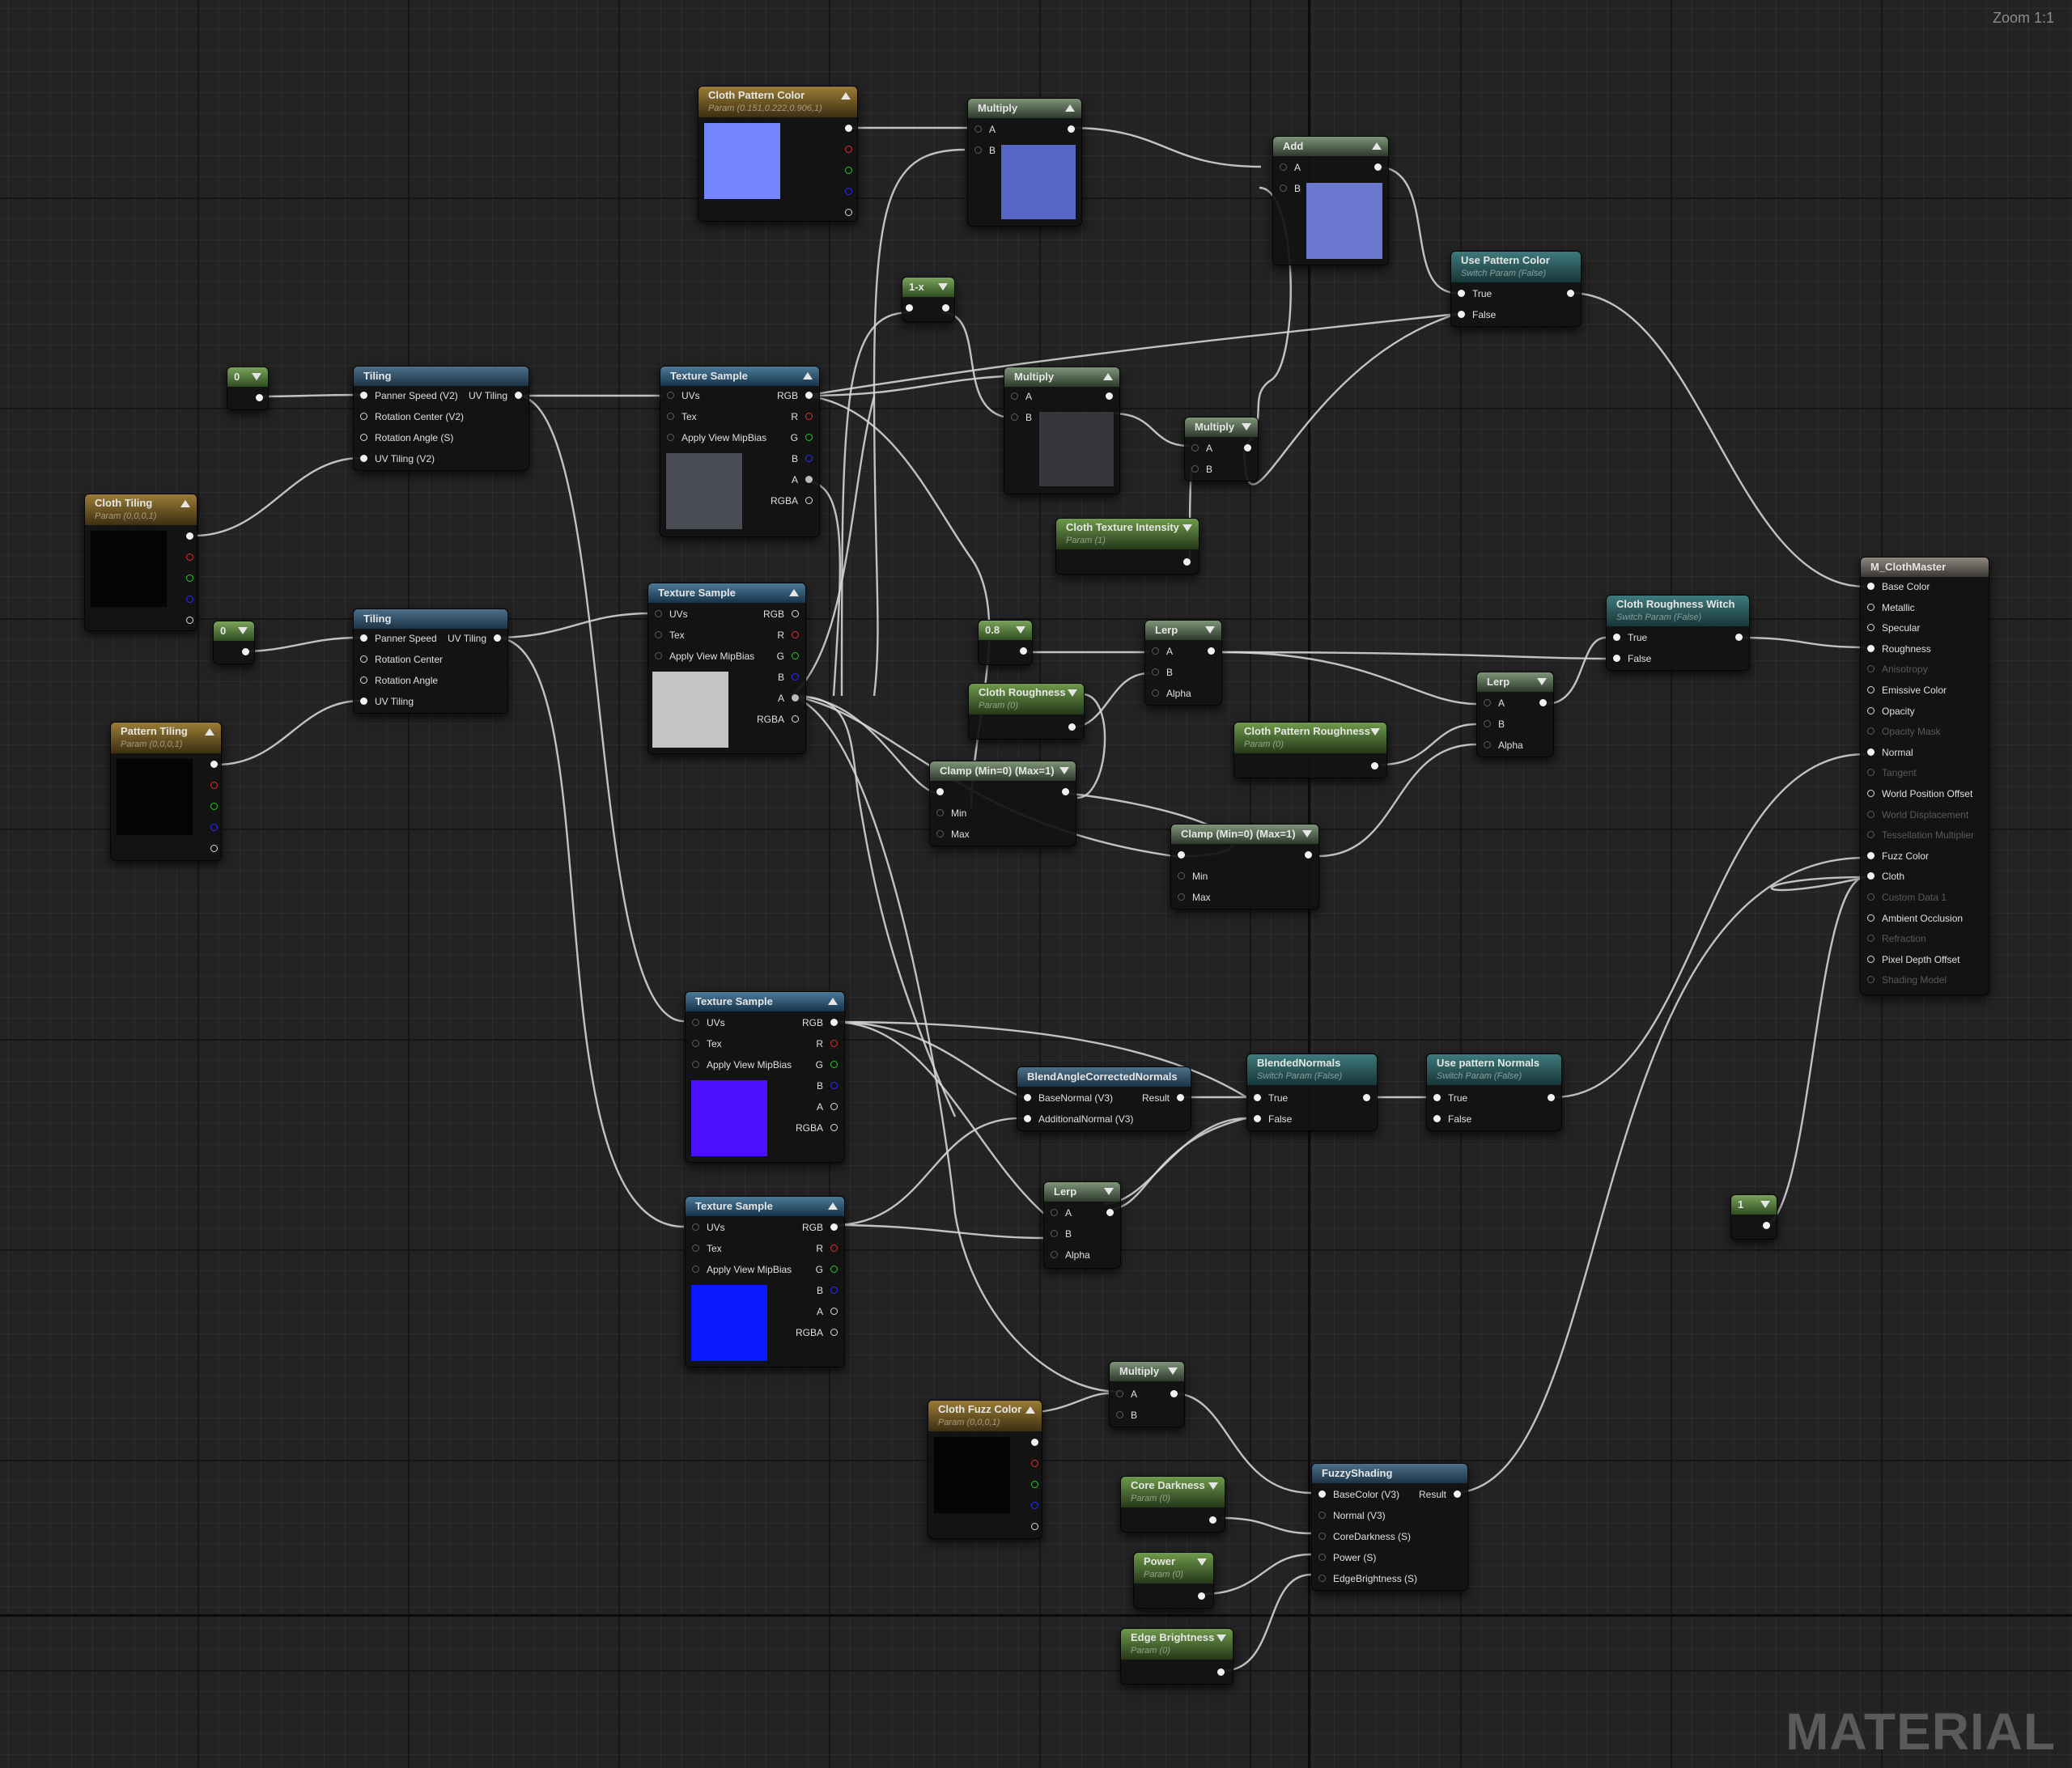 The width and height of the screenshot is (2072, 1768). Describe the element at coordinates (409, 396) in the screenshot. I see `input-pin-panner-speed: Panner Speed (V2)` at that location.